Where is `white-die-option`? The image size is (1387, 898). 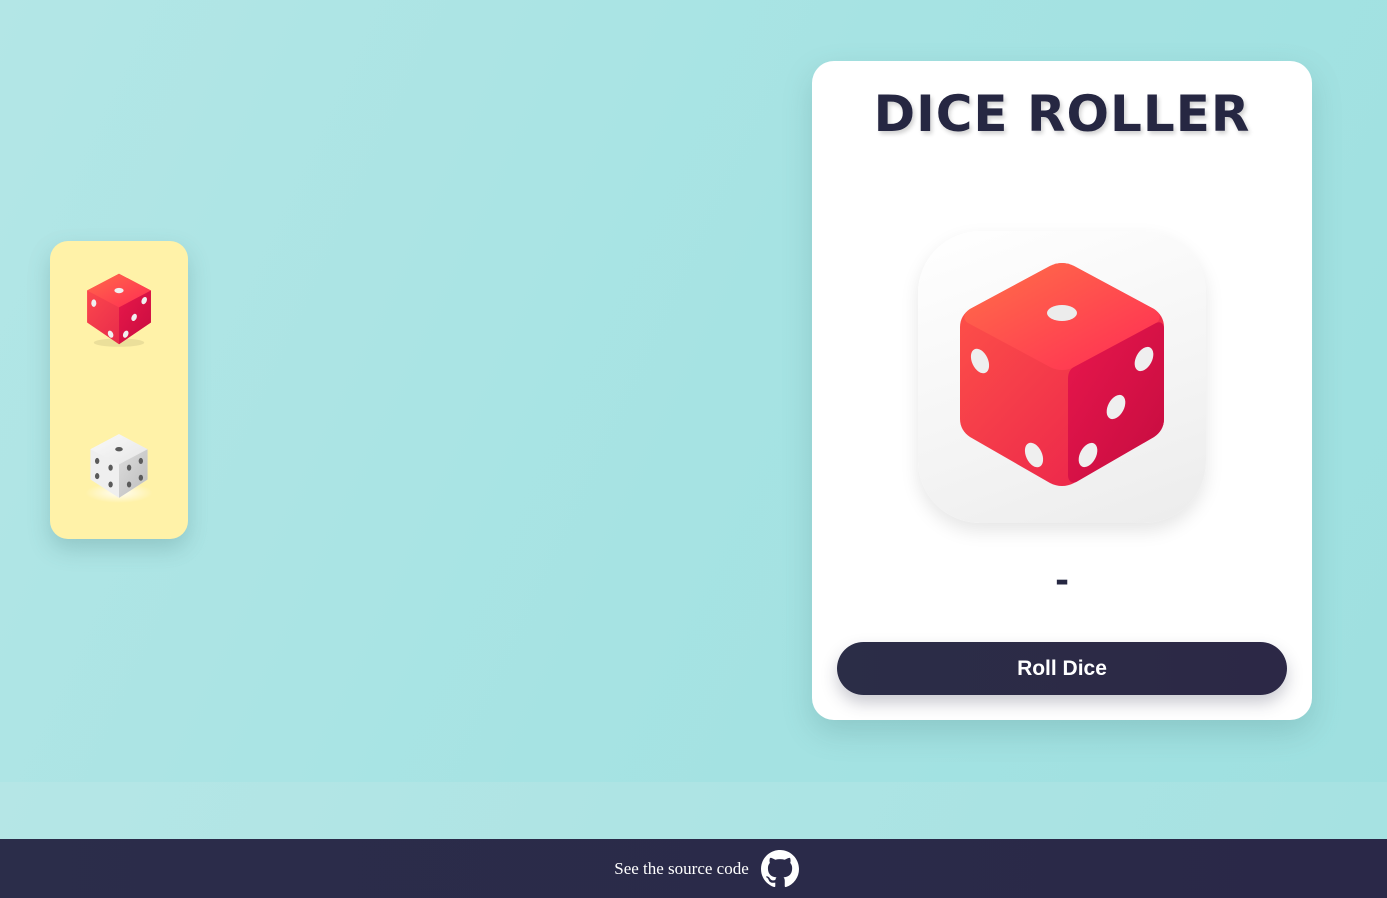
white-die-option is located at coordinates (119, 466).